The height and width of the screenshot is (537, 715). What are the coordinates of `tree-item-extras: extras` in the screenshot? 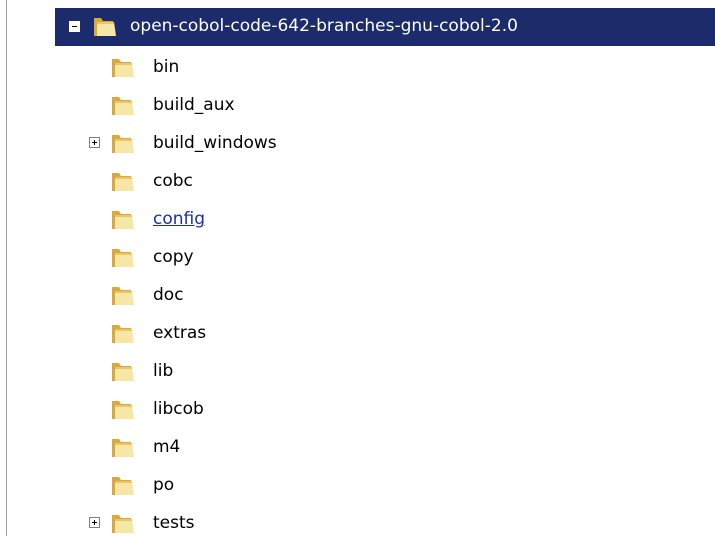 It's located at (179, 333).